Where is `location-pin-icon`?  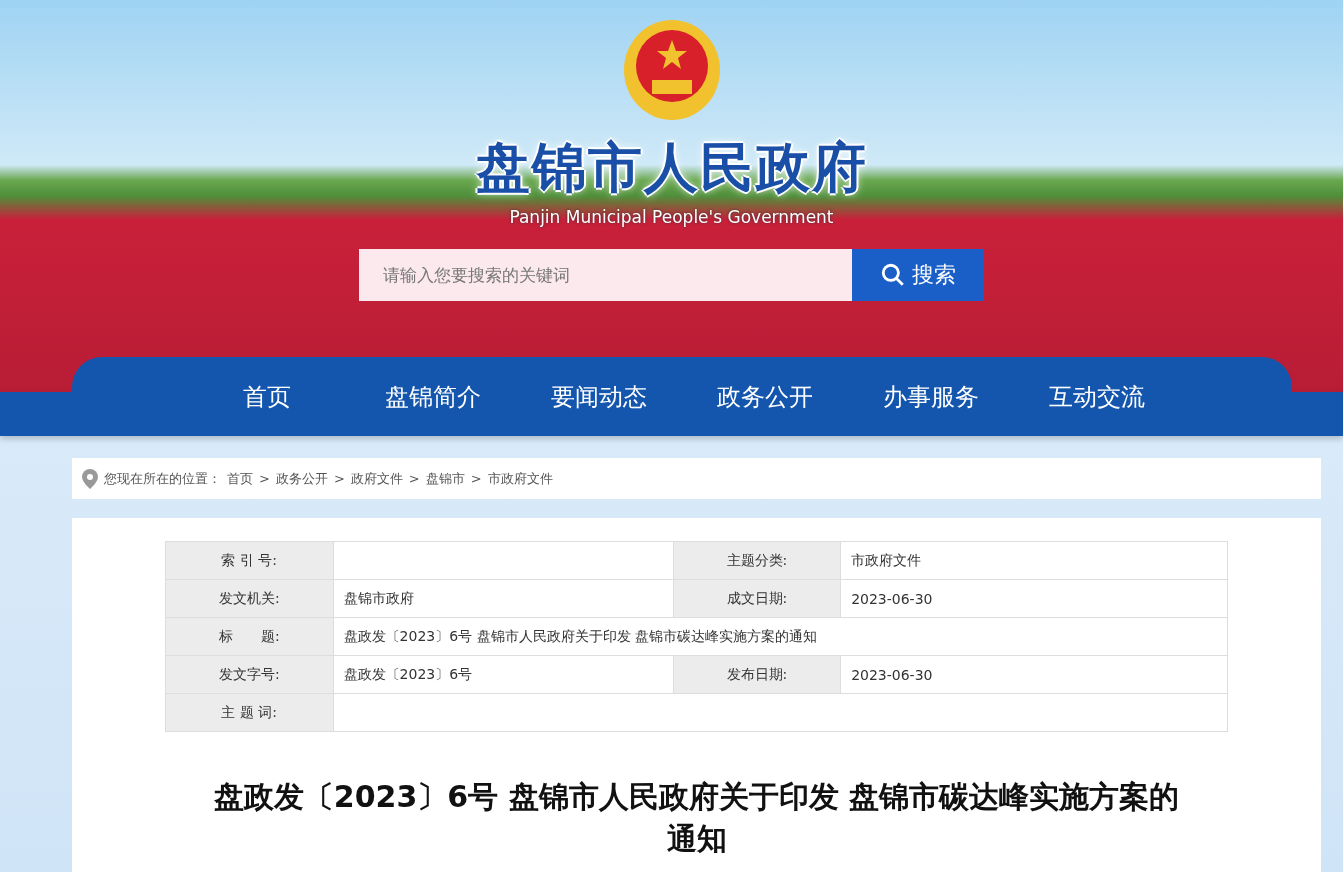
location-pin-icon is located at coordinates (90, 478).